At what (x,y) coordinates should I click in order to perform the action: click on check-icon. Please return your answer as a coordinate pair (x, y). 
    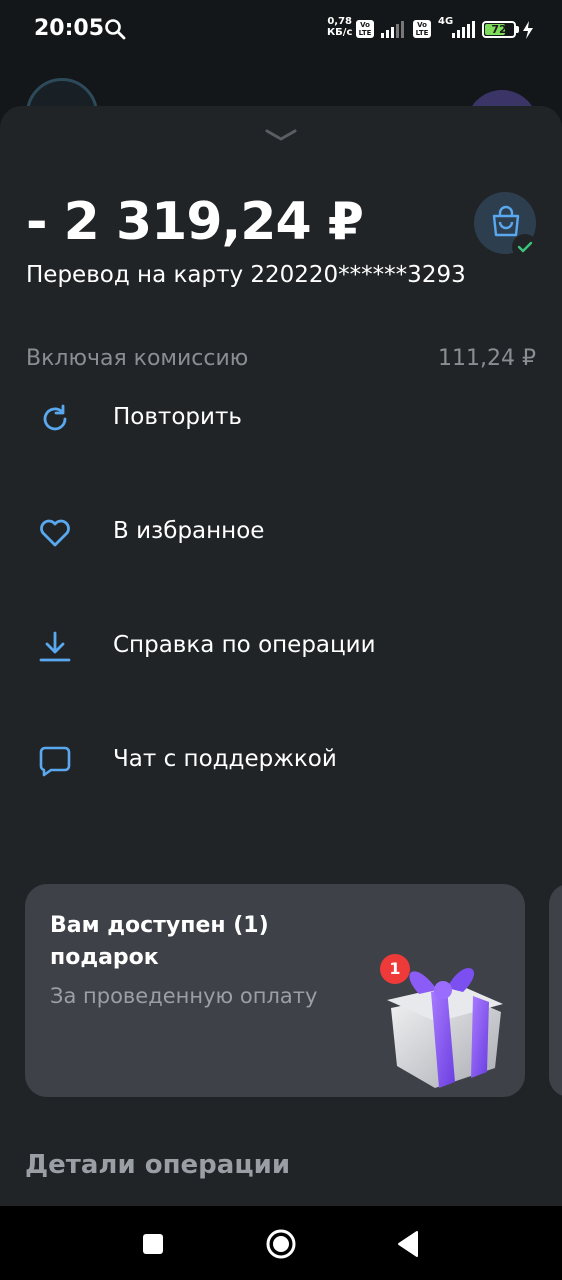
    Looking at the image, I should click on (525, 247).